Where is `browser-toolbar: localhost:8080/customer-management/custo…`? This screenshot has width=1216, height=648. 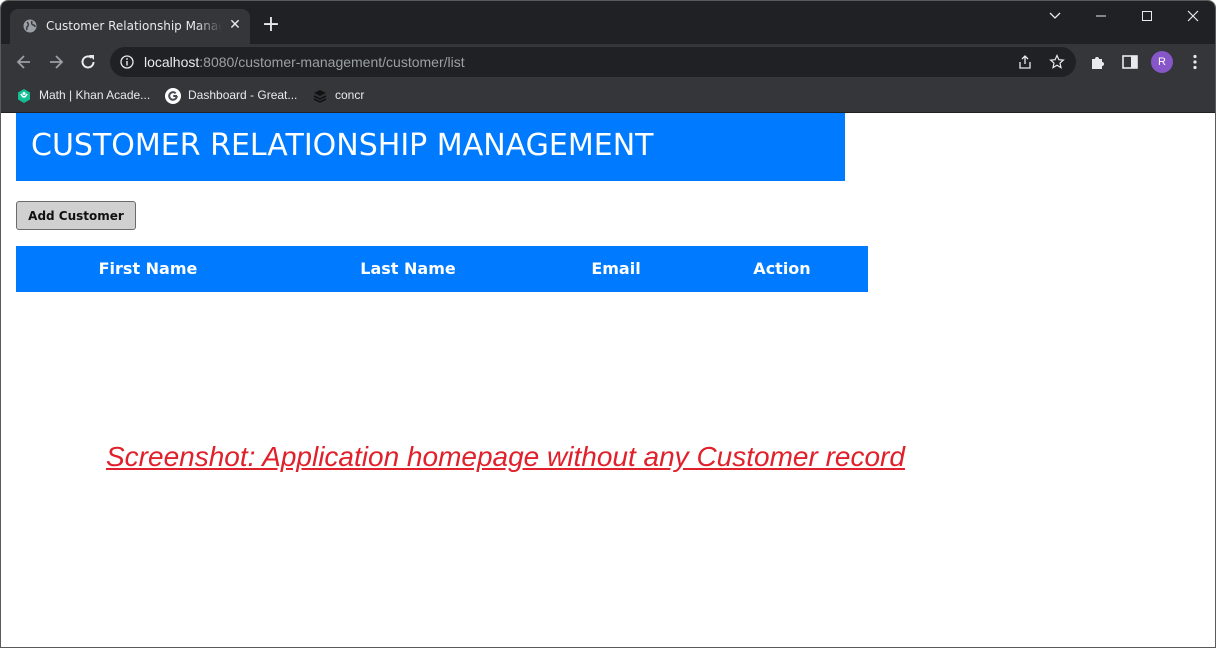 browser-toolbar: localhost:8080/customer-management/custo… is located at coordinates (608, 62).